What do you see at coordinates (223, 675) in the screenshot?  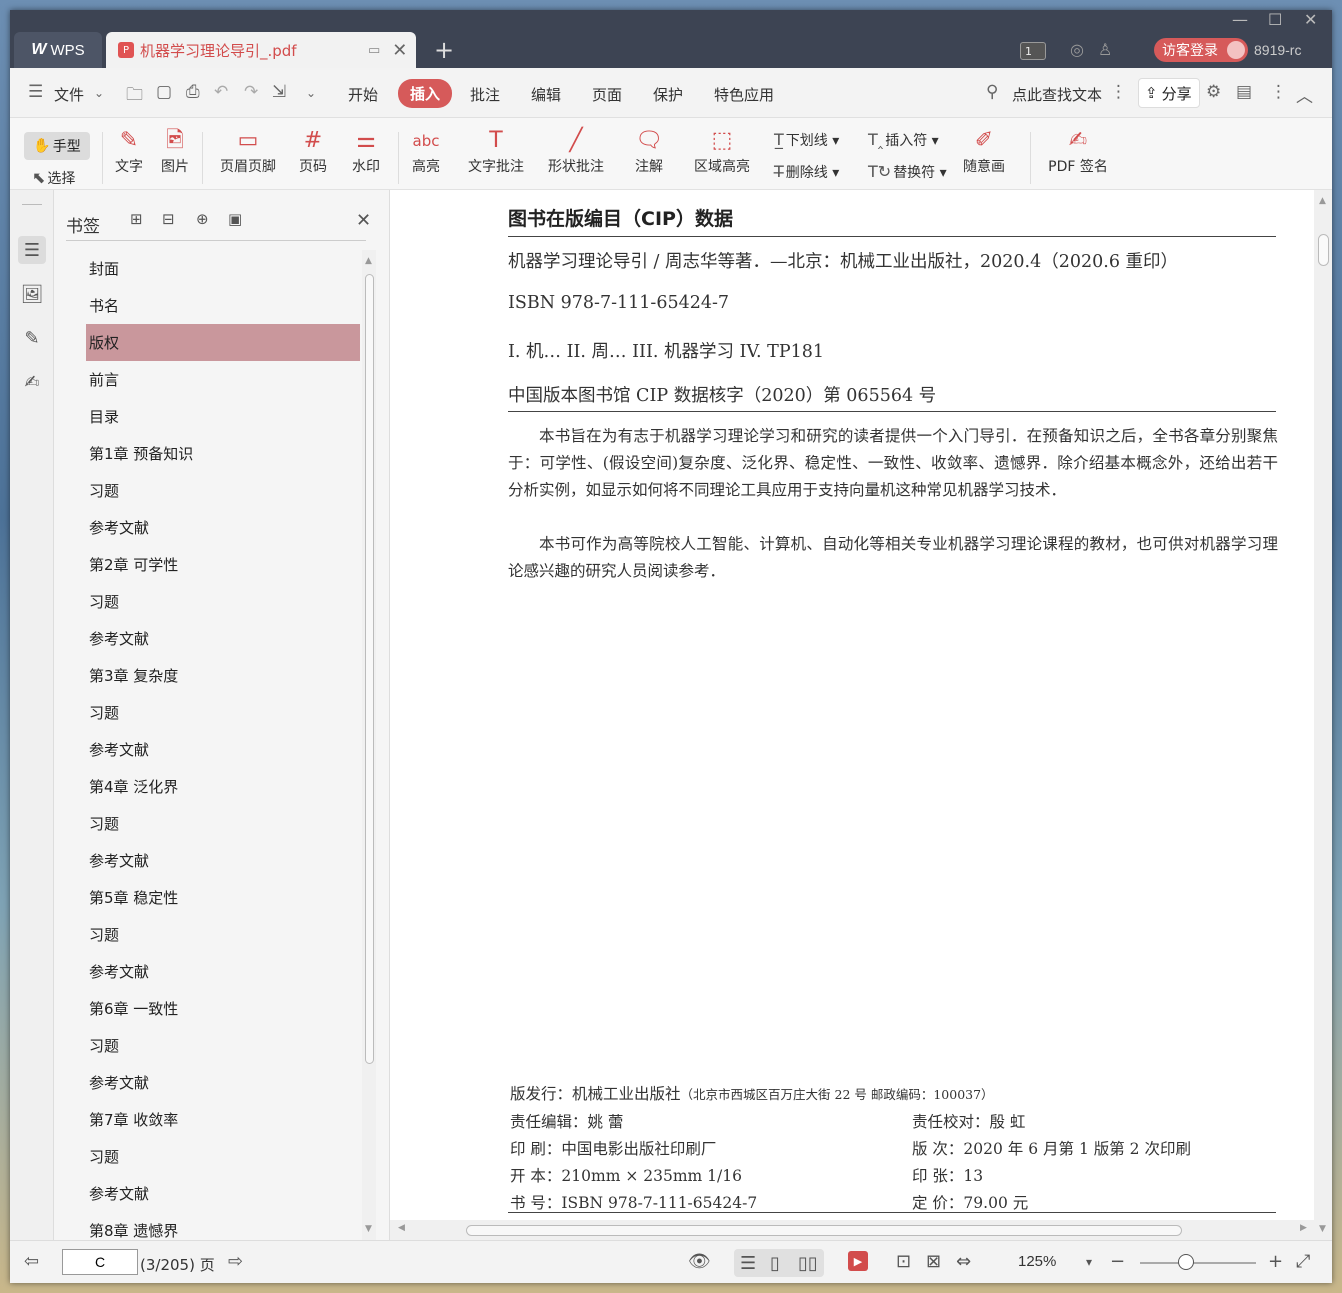 I see `bookmark-item: ▶第3章 复杂度` at bounding box center [223, 675].